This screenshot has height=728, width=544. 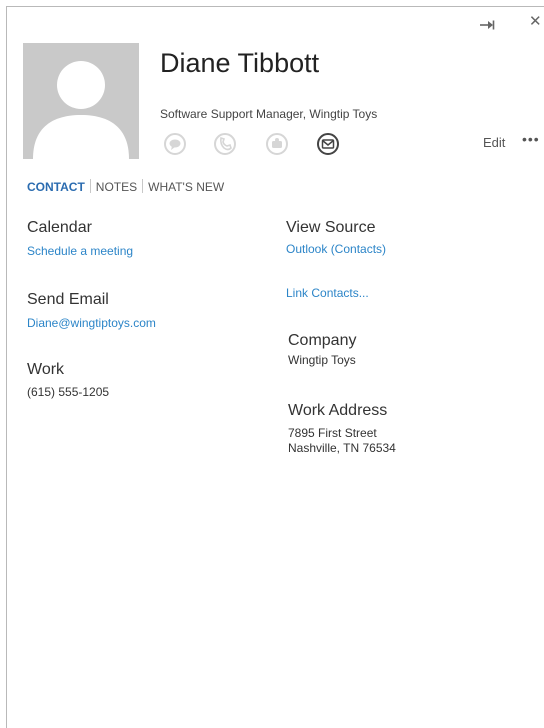 What do you see at coordinates (91, 323) in the screenshot?
I see `email-link: Diane@wingtiptoys.com` at bounding box center [91, 323].